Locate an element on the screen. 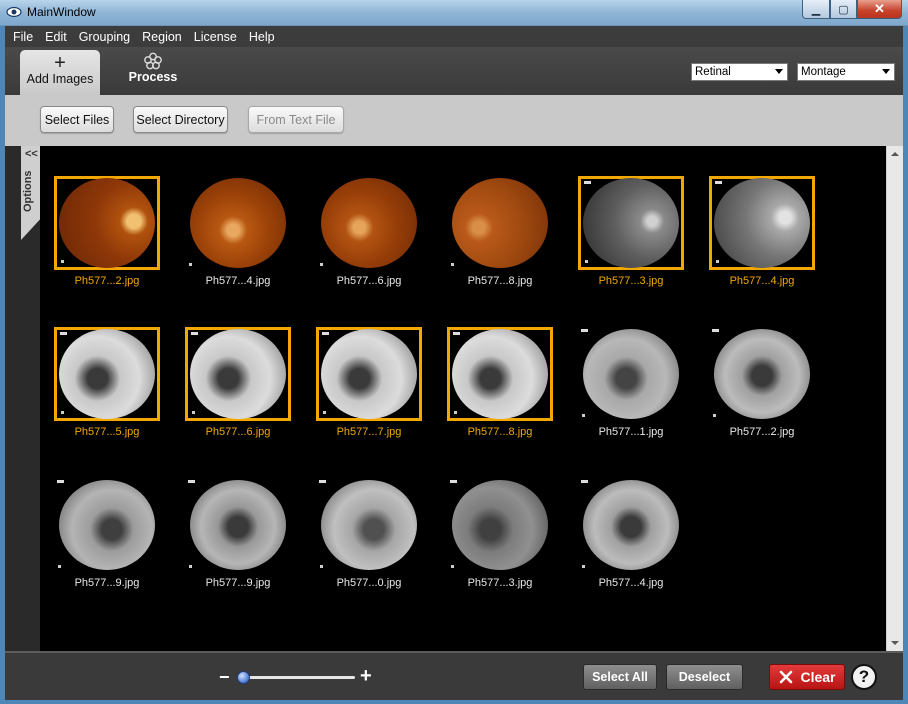  options-label: Options is located at coordinates (28, 191).